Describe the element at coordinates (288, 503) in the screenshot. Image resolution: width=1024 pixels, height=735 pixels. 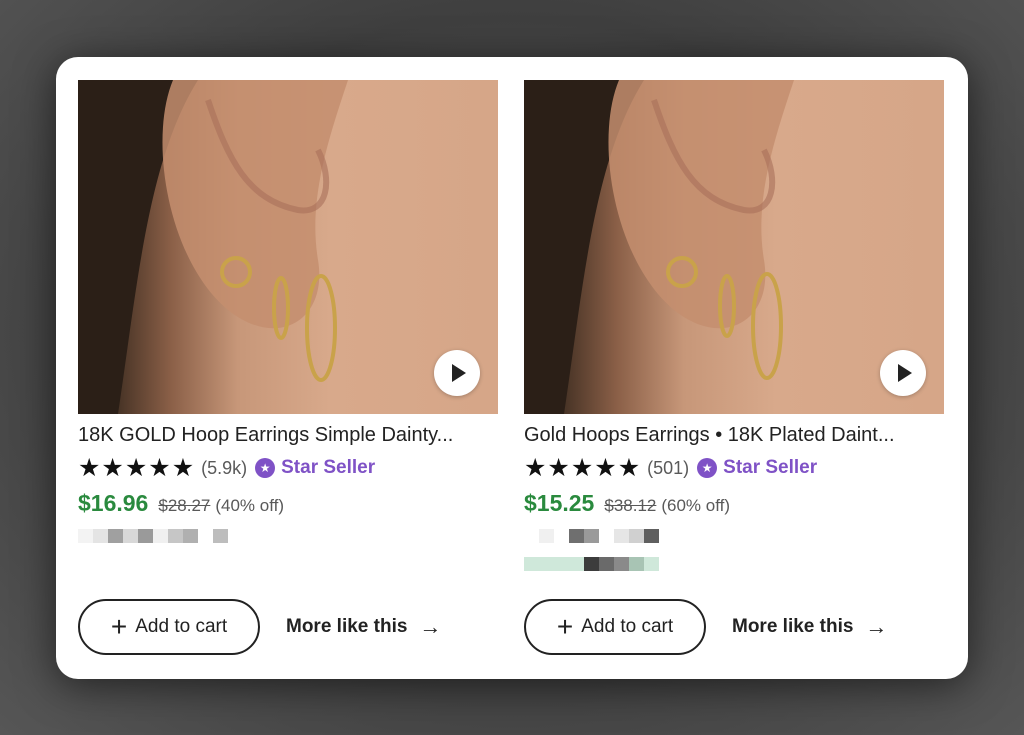
I see `price-row: $16.96 $28.27 (40% off)` at that location.